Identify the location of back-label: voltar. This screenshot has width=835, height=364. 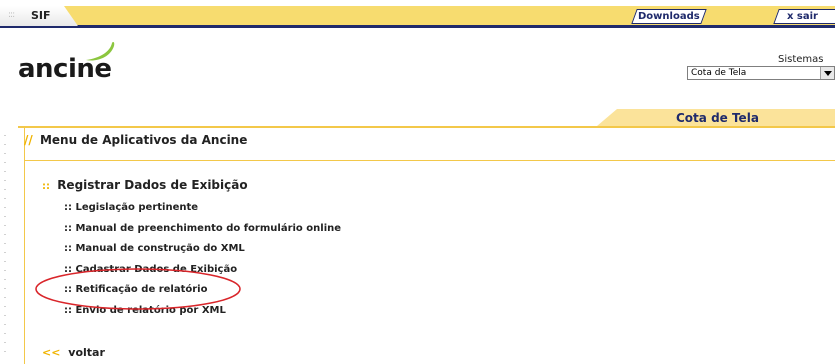
(86, 352).